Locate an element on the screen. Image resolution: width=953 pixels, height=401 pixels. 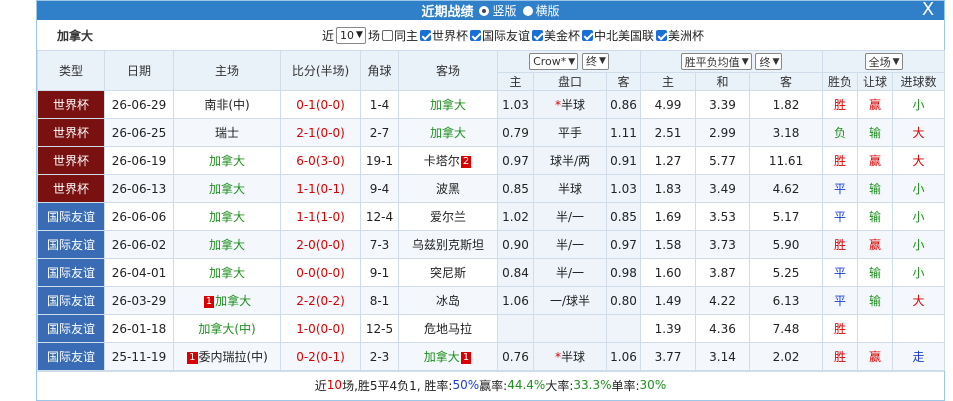
away-team: 危地马拉 is located at coordinates (448, 328).